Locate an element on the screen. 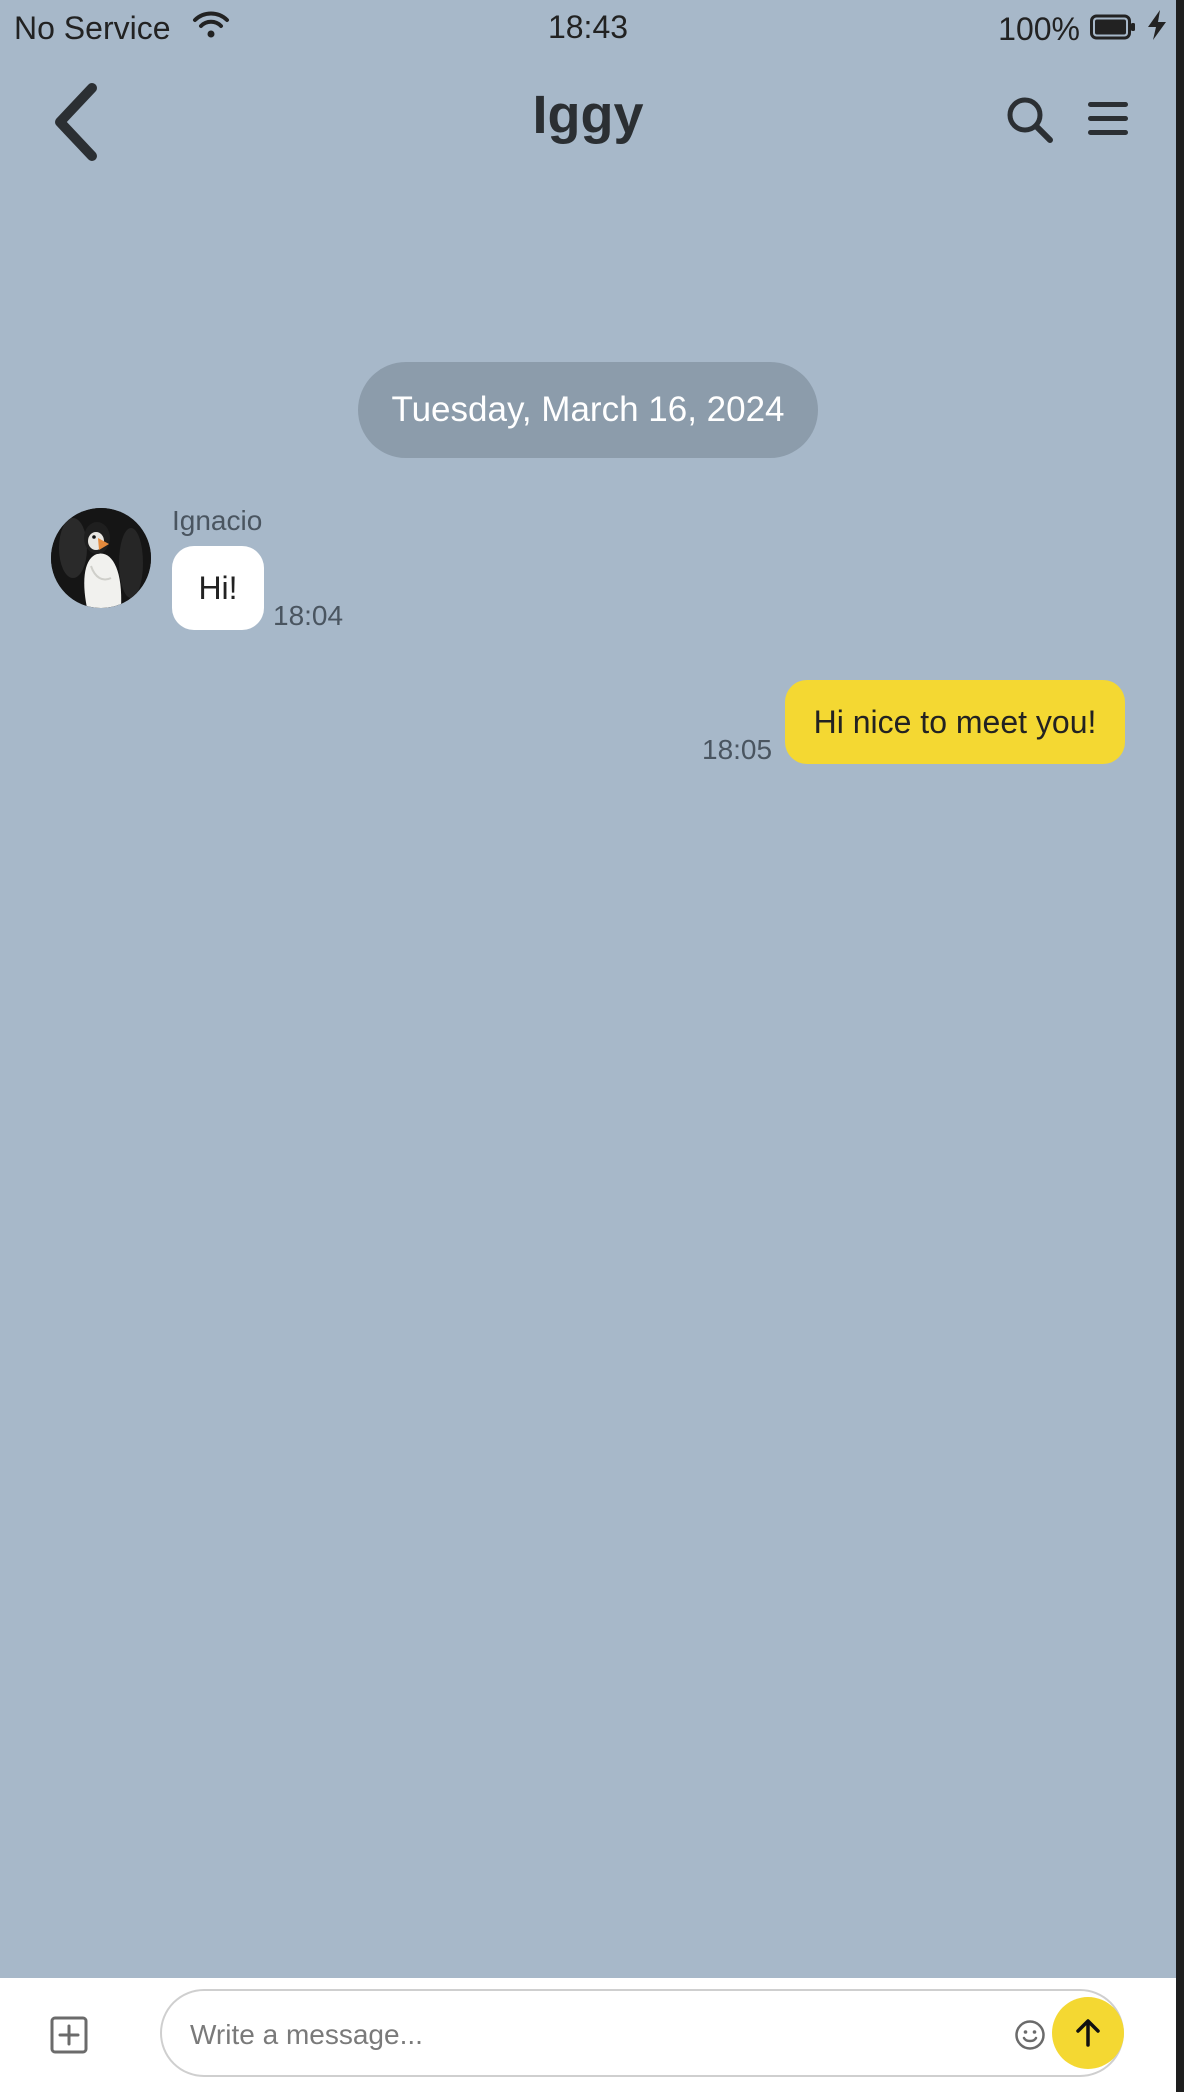 The width and height of the screenshot is (1184, 2092). menu-button is located at coordinates (1110, 119).